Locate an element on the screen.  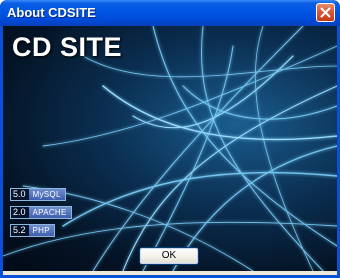
version-row-apache: 2.0 APACHE is located at coordinates (41, 212).